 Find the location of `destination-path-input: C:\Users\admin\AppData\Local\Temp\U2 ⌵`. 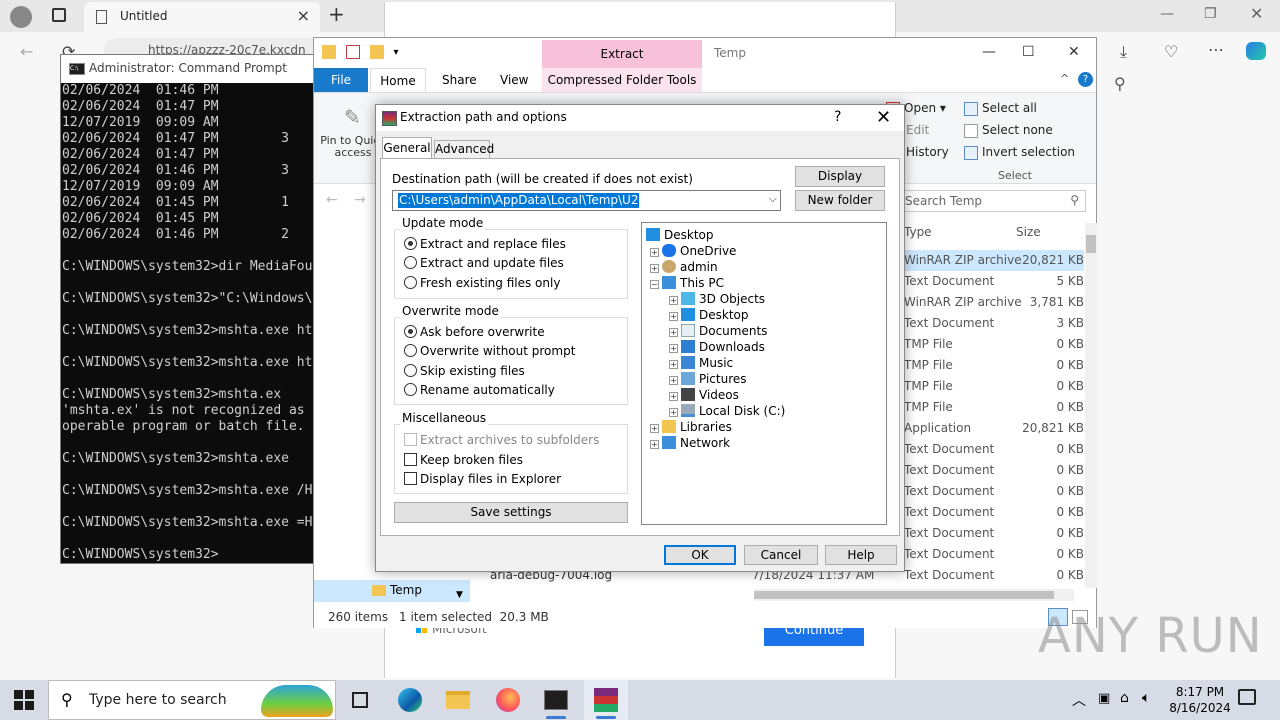

destination-path-input: C:\Users\admin\AppData\Local\Temp\U2 ⌵ is located at coordinates (586, 200).